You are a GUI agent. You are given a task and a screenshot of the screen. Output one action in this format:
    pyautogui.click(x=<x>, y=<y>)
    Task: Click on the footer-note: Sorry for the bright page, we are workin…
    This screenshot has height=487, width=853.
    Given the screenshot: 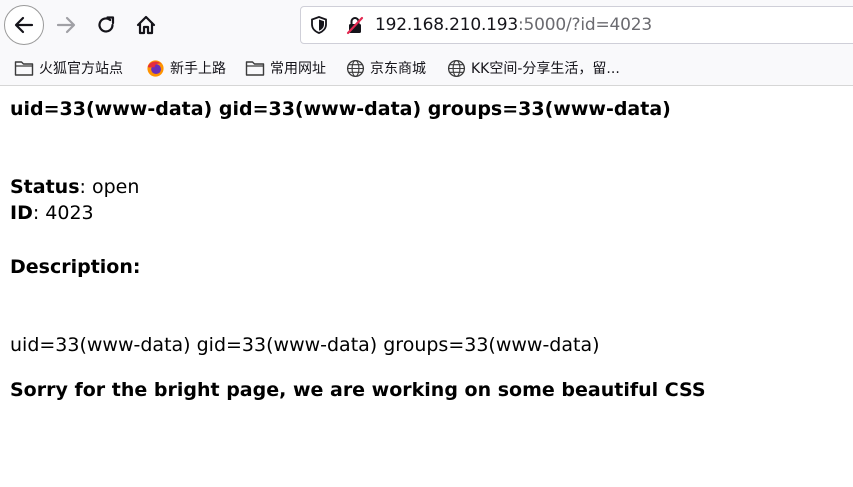 What is the action you would take?
    pyautogui.click(x=358, y=390)
    